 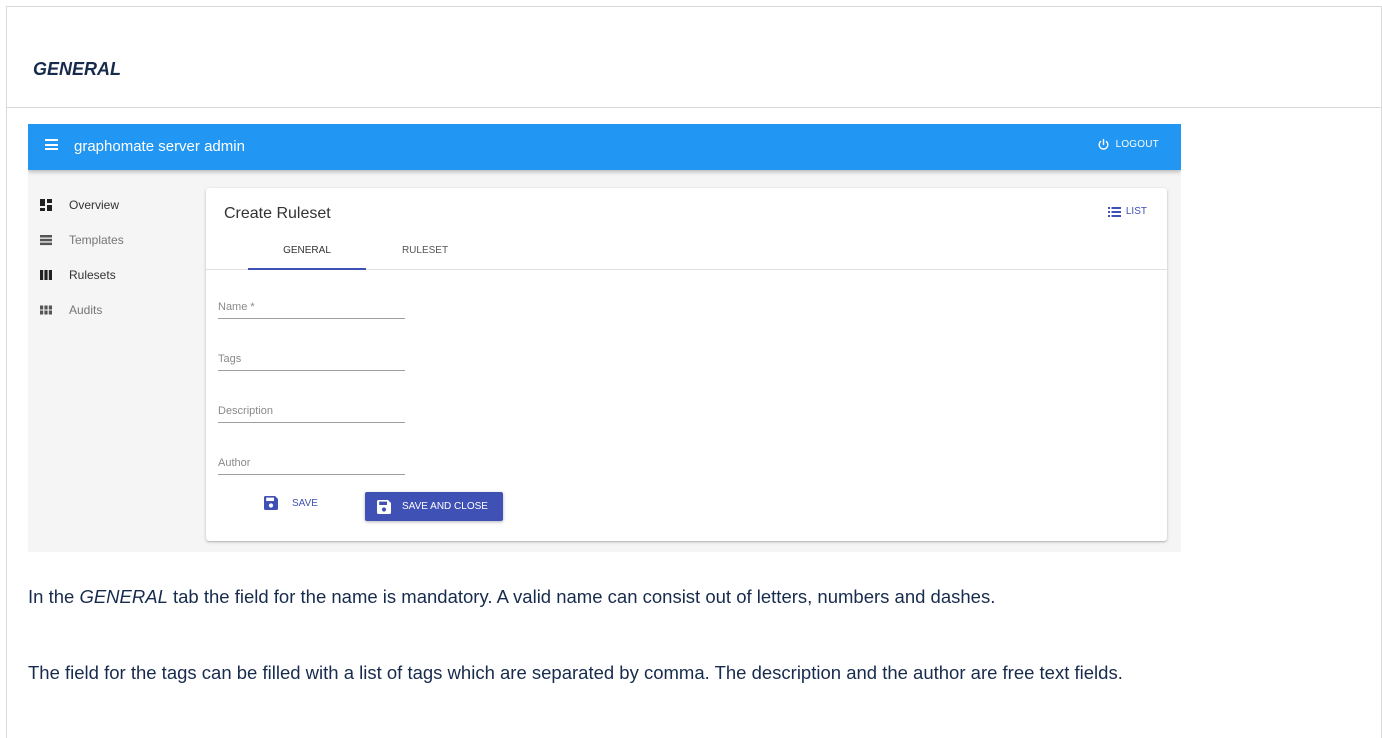 I want to click on name-field, so click(x=311, y=304).